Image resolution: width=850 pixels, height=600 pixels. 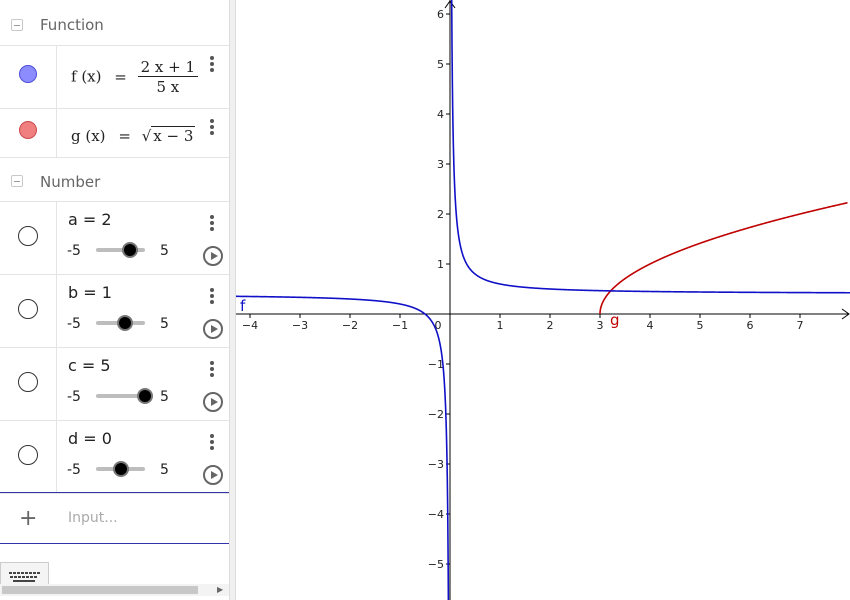 What do you see at coordinates (72, 25) in the screenshot?
I see `function-section-title: Function` at bounding box center [72, 25].